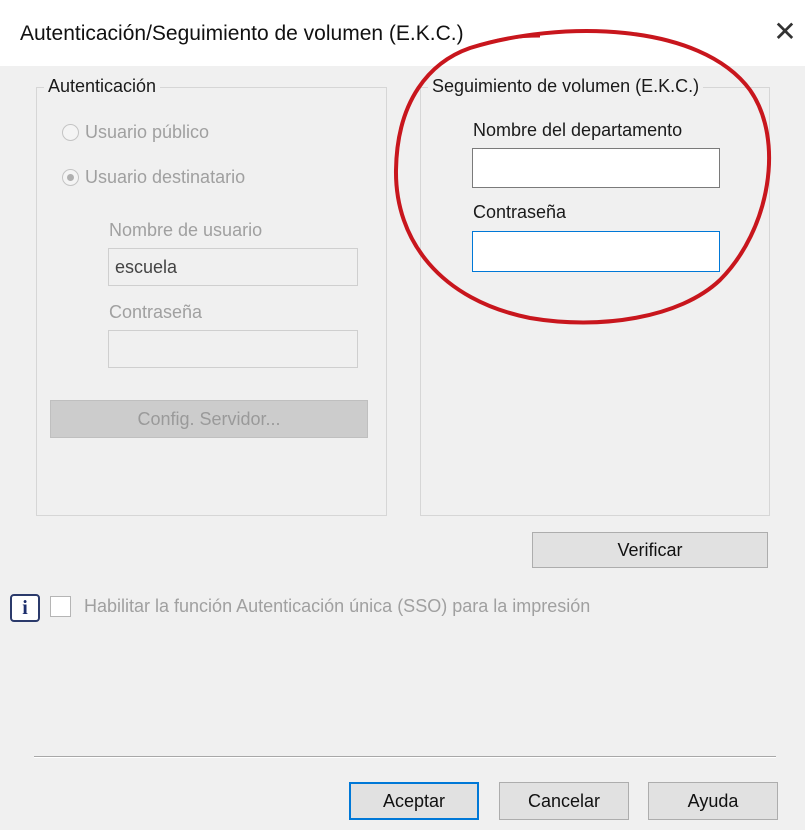  What do you see at coordinates (156, 312) in the screenshot?
I see `auth-password-label: Contraseña` at bounding box center [156, 312].